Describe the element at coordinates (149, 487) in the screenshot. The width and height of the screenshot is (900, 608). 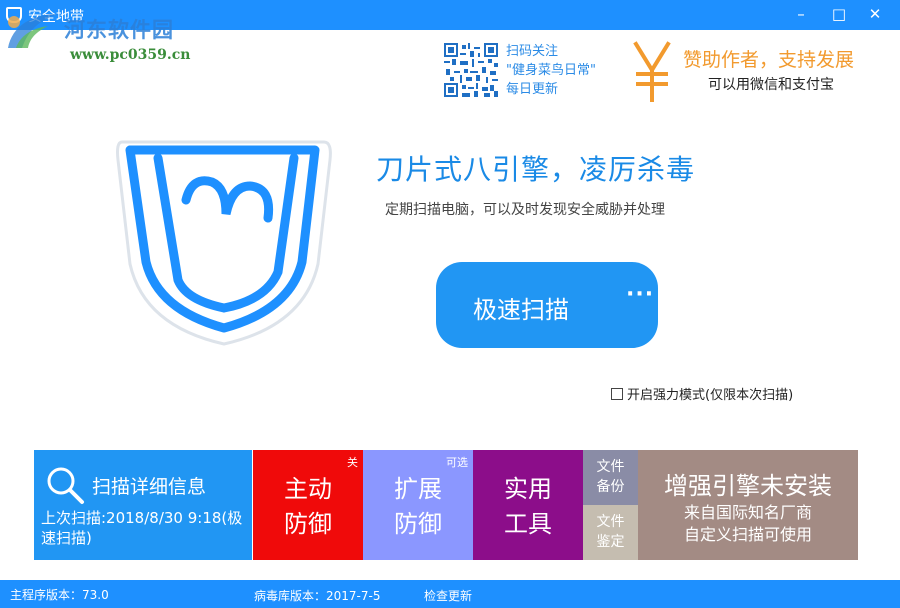
I see `scan-details-title: 扫描详细信息` at that location.